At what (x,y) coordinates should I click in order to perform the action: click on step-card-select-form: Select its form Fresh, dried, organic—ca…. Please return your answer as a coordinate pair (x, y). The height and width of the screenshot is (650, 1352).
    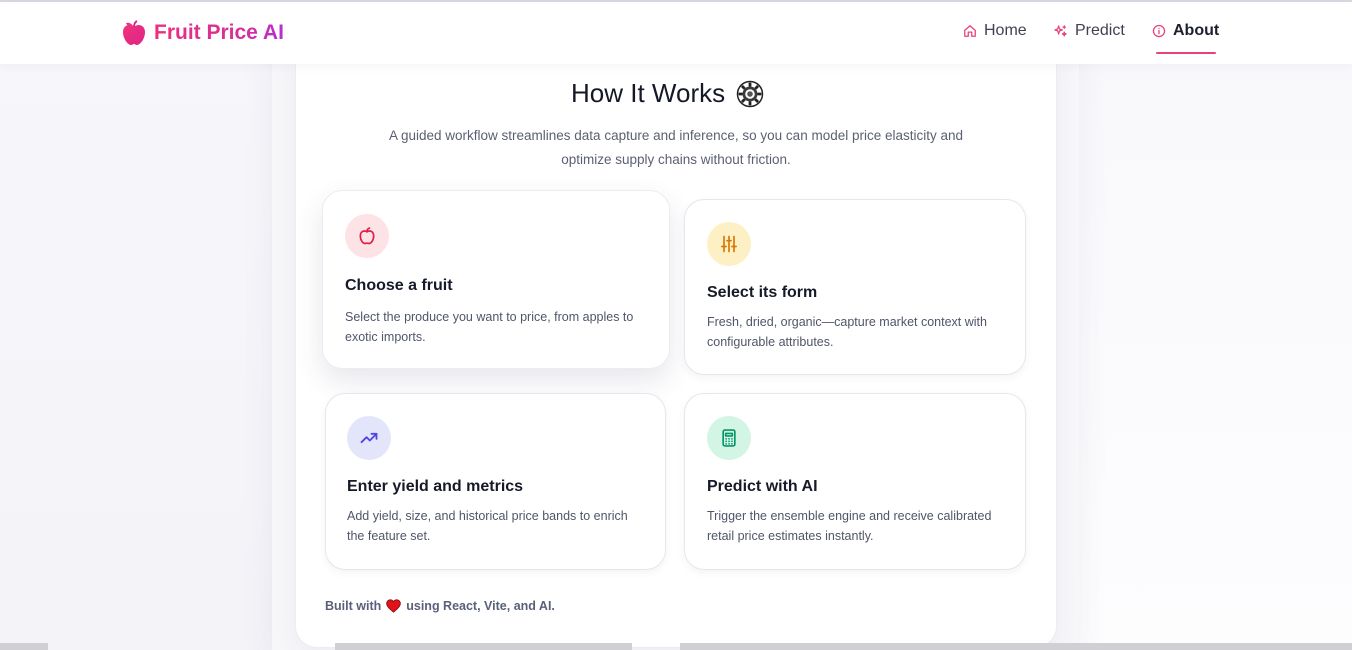
    Looking at the image, I should click on (855, 287).